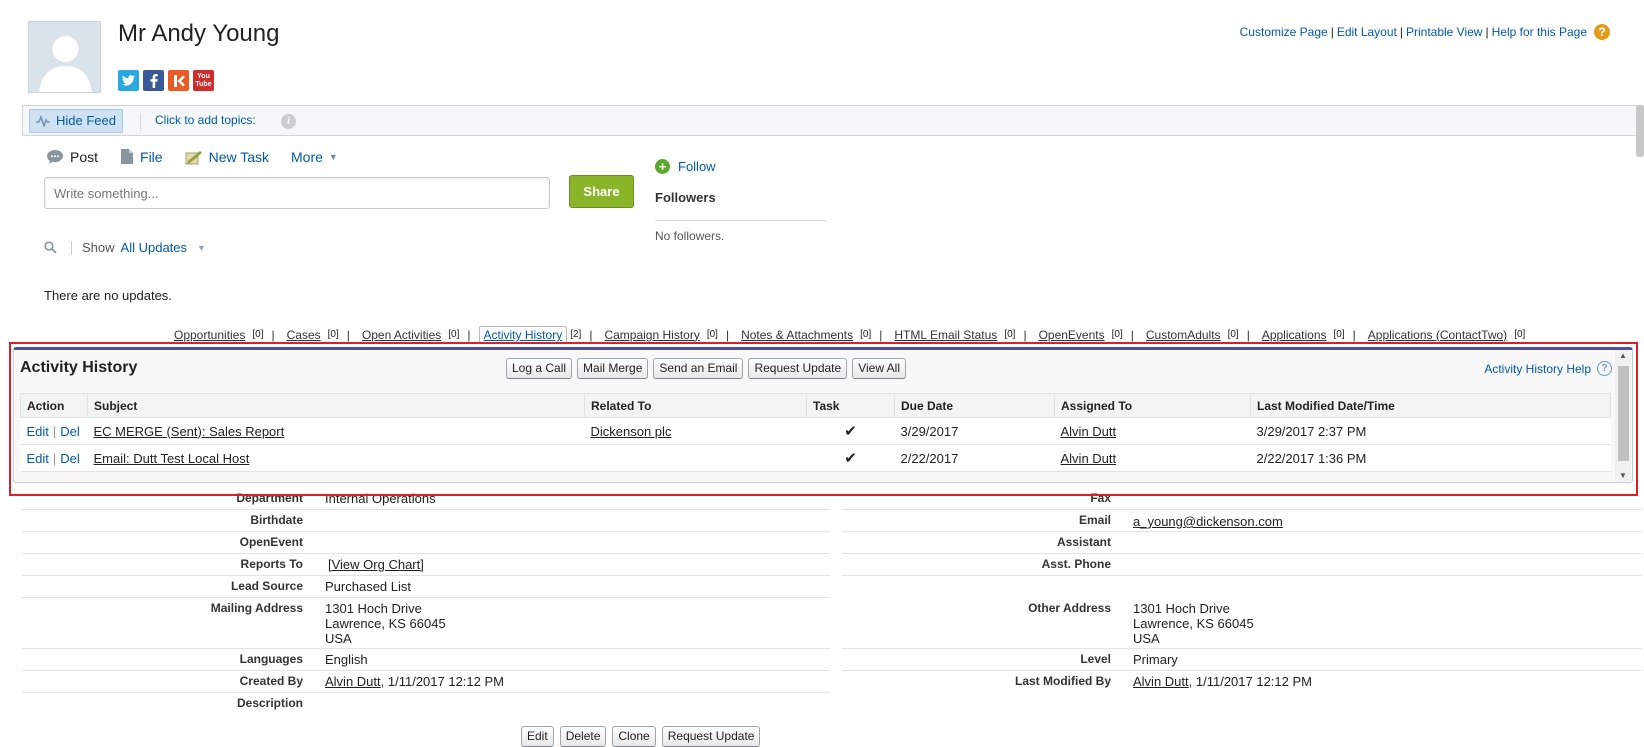  Describe the element at coordinates (537, 736) in the screenshot. I see `edit-button: Edit` at that location.